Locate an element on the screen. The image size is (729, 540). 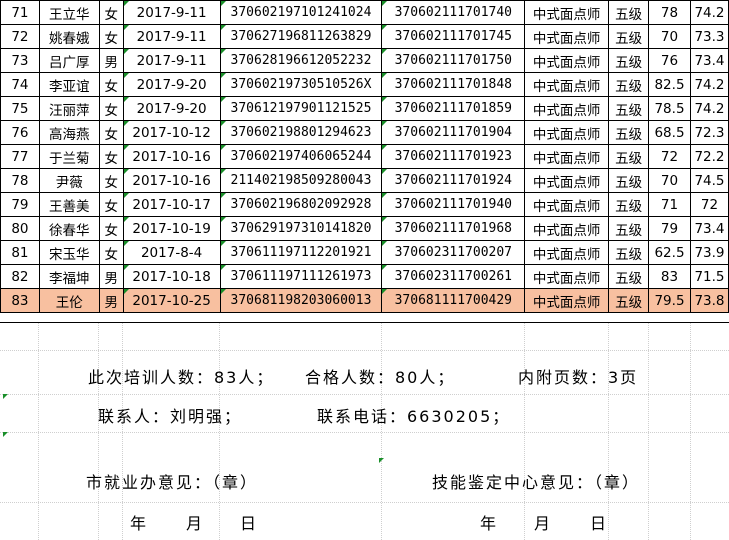
cell-total: 72 is located at coordinates (709, 204).